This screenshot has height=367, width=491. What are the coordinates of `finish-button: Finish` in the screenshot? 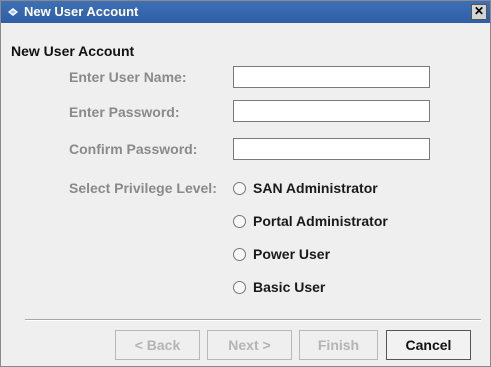 It's located at (338, 345).